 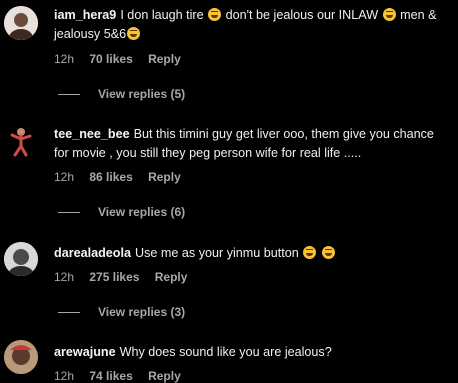 I want to click on comment-meta: 12h 86 likes Reply, so click(x=123, y=177).